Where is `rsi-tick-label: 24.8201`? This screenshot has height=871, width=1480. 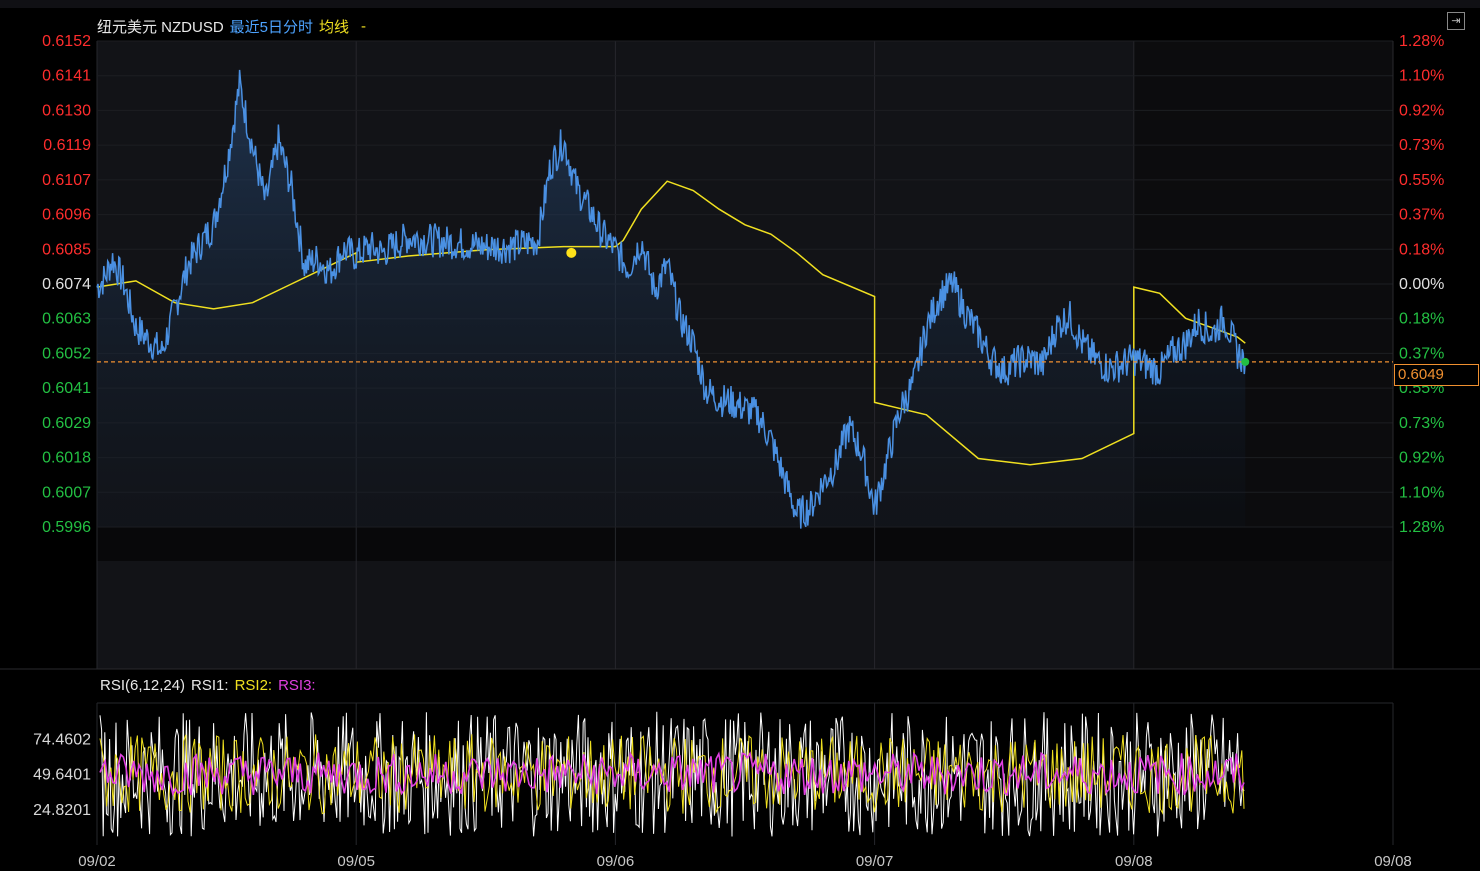 rsi-tick-label: 24.8201 is located at coordinates (62, 810).